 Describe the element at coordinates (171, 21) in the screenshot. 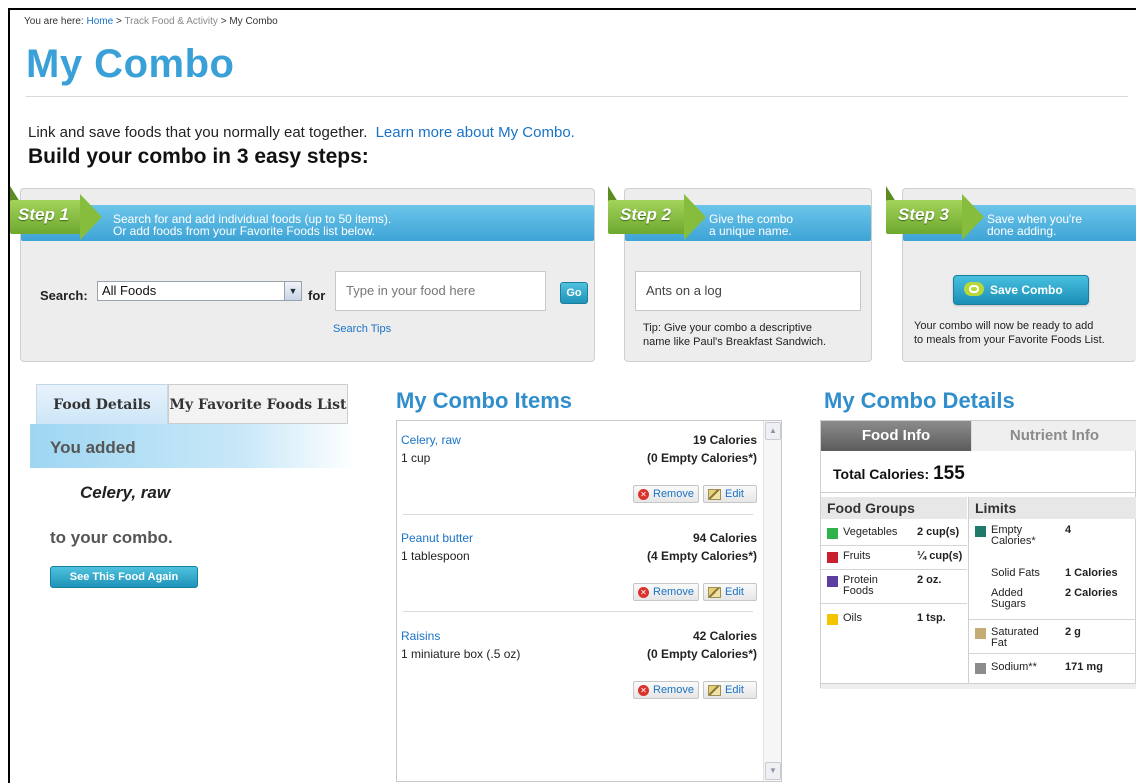

I see `breadcrumb-track-link: Track Food & Activity` at that location.